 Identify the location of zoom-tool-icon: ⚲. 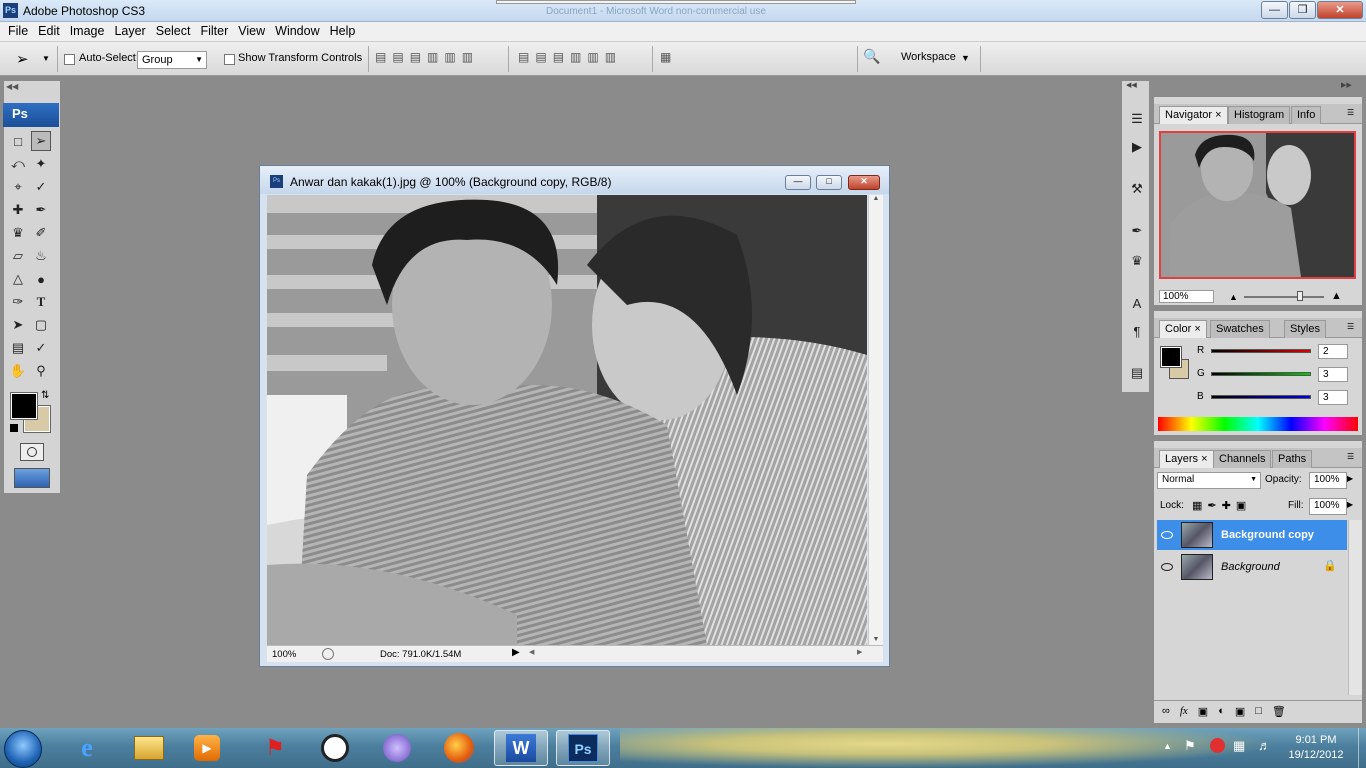
(41, 371).